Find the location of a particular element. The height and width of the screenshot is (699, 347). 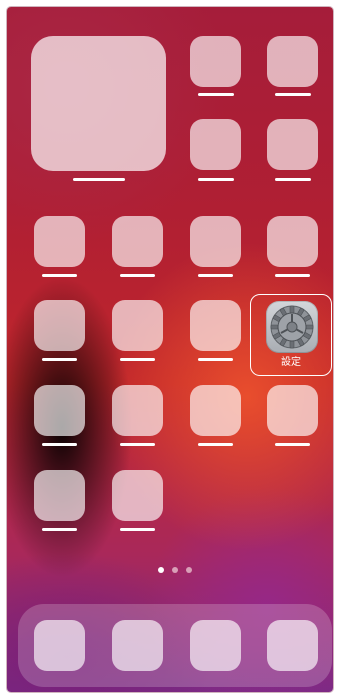

page-dot-active is located at coordinates (161, 570).